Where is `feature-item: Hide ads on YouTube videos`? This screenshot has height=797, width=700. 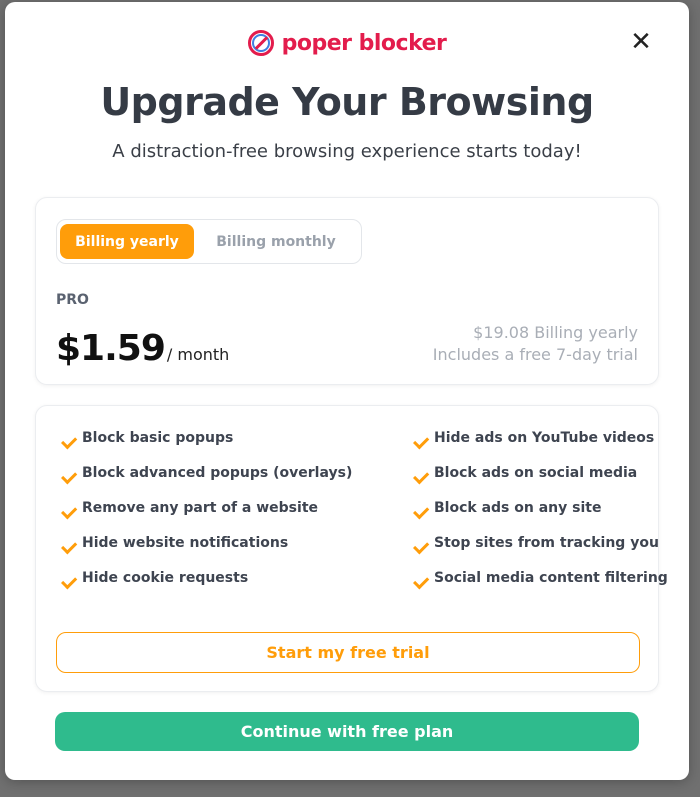 feature-item: Hide ads on YouTube videos is located at coordinates (538, 437).